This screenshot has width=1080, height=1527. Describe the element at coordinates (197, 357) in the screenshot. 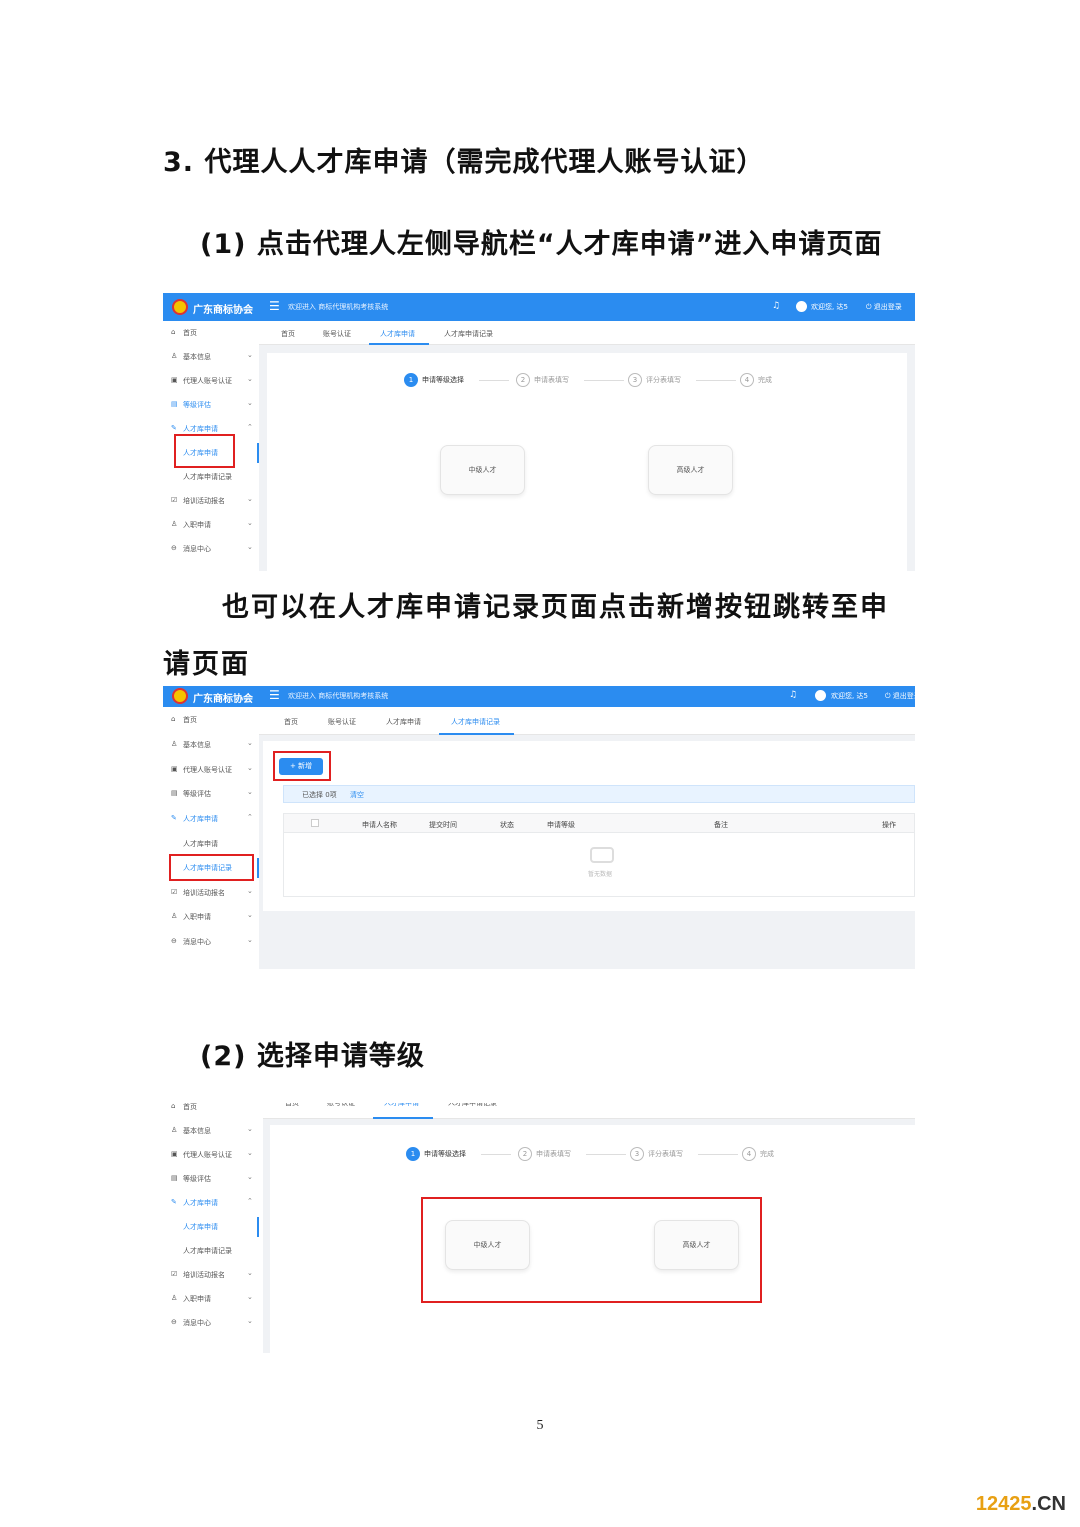

I see `sidebar-item-label: 基本信息` at that location.